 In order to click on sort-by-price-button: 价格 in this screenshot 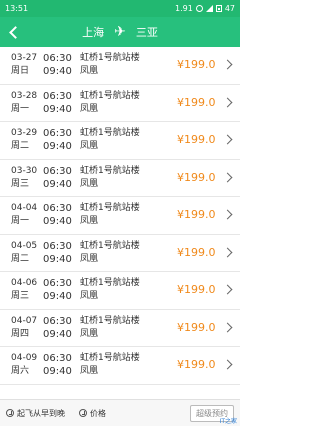, I will do `click(92, 413)`.